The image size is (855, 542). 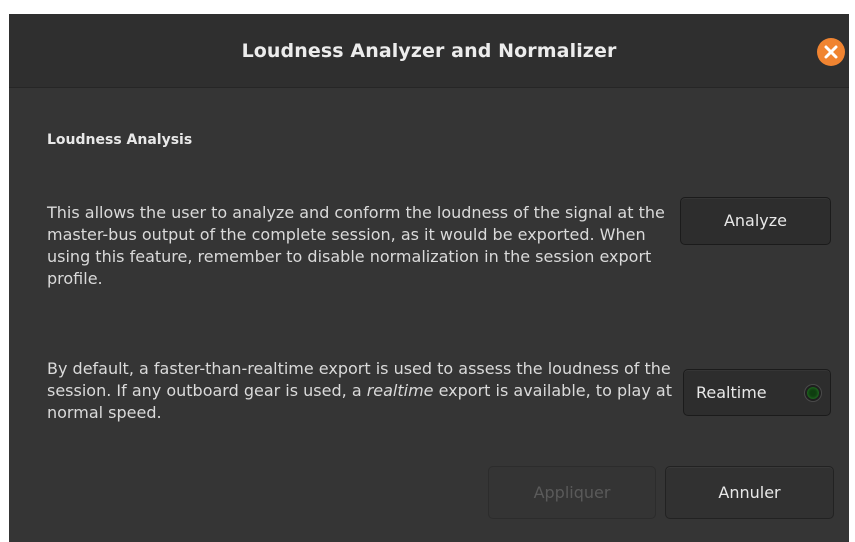 I want to click on realtime-emphasis: realtime, so click(x=400, y=390).